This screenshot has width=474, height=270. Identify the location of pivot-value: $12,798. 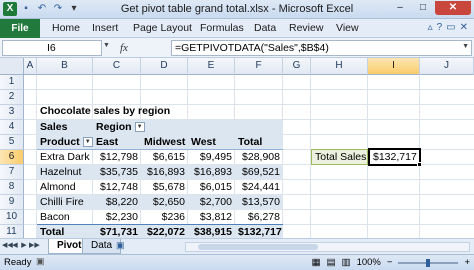
(117, 157).